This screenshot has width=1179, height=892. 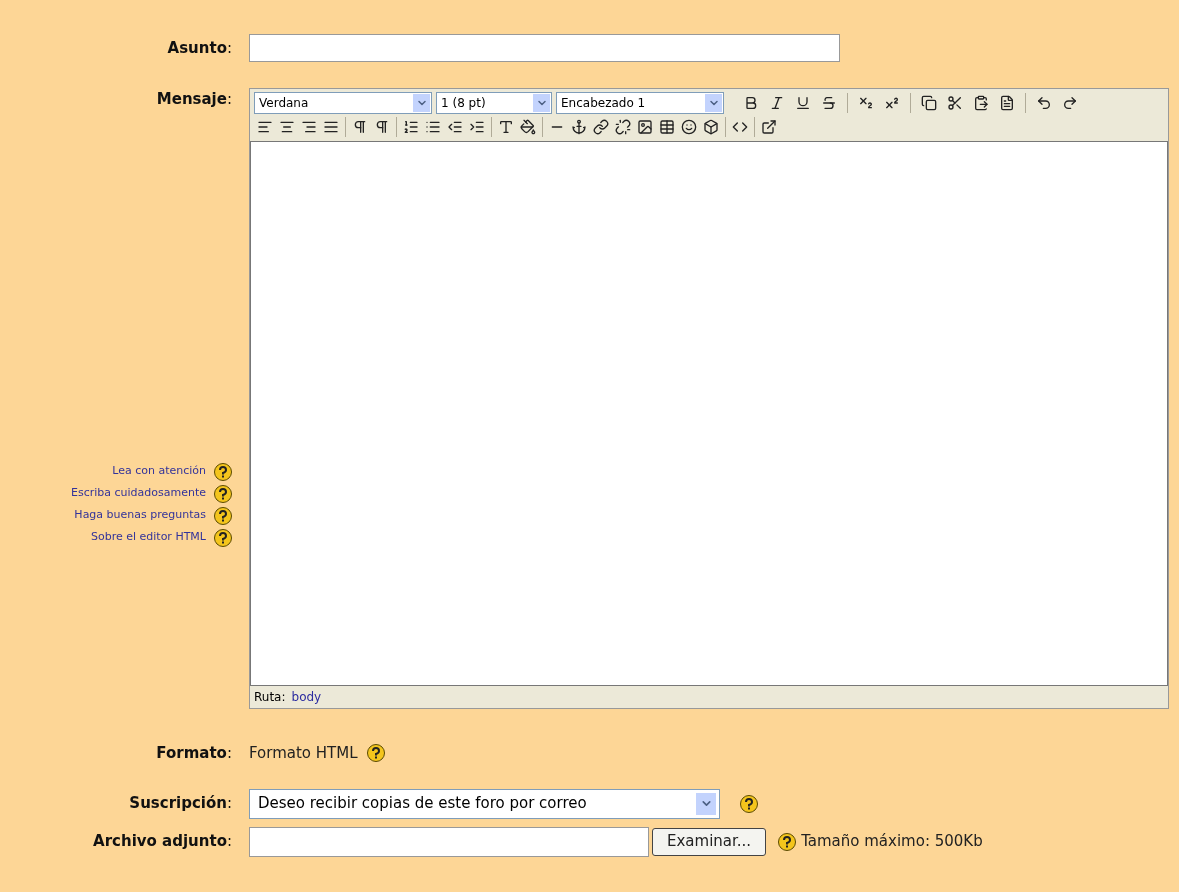 I want to click on help-link: Lea con atención, so click(x=159, y=471).